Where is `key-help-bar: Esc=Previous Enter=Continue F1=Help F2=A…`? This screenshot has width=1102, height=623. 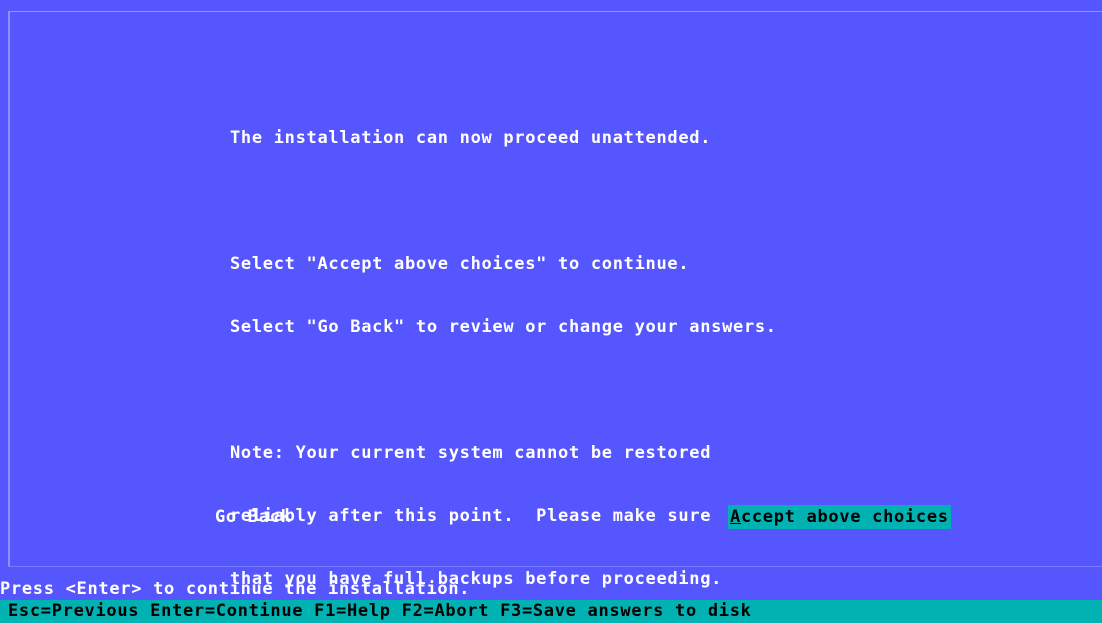
key-help-bar: Esc=Previous Enter=Continue F1=Help F2=A… is located at coordinates (551, 611).